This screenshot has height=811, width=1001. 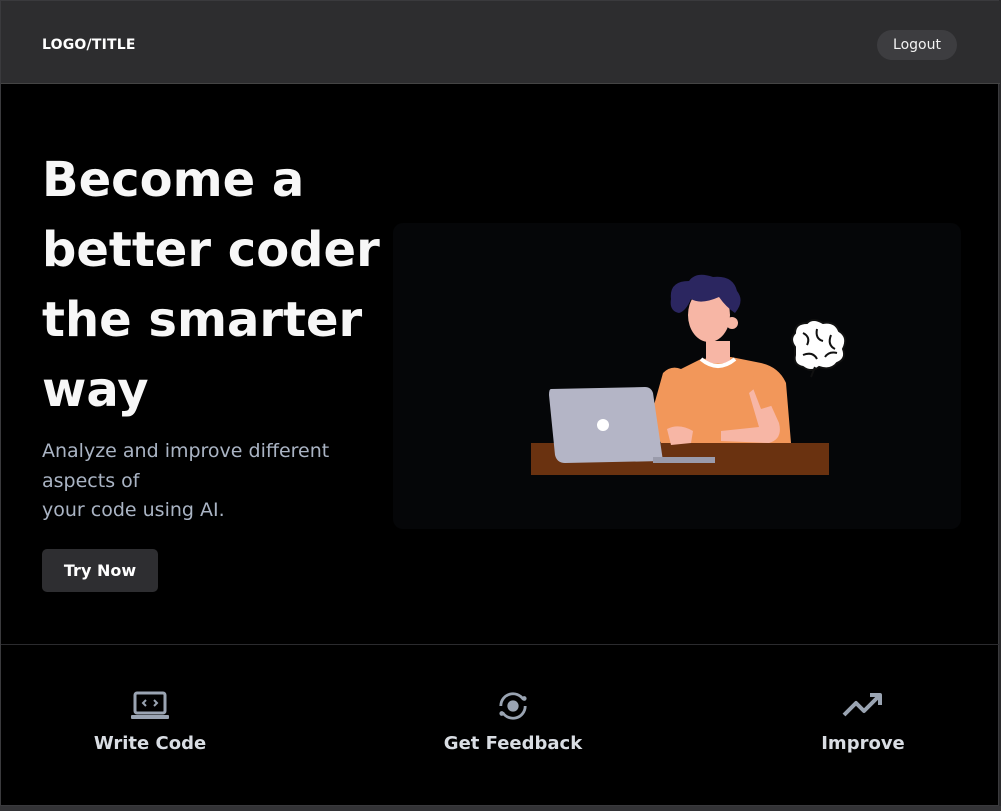 What do you see at coordinates (718, 352) in the screenshot?
I see `person-neck` at bounding box center [718, 352].